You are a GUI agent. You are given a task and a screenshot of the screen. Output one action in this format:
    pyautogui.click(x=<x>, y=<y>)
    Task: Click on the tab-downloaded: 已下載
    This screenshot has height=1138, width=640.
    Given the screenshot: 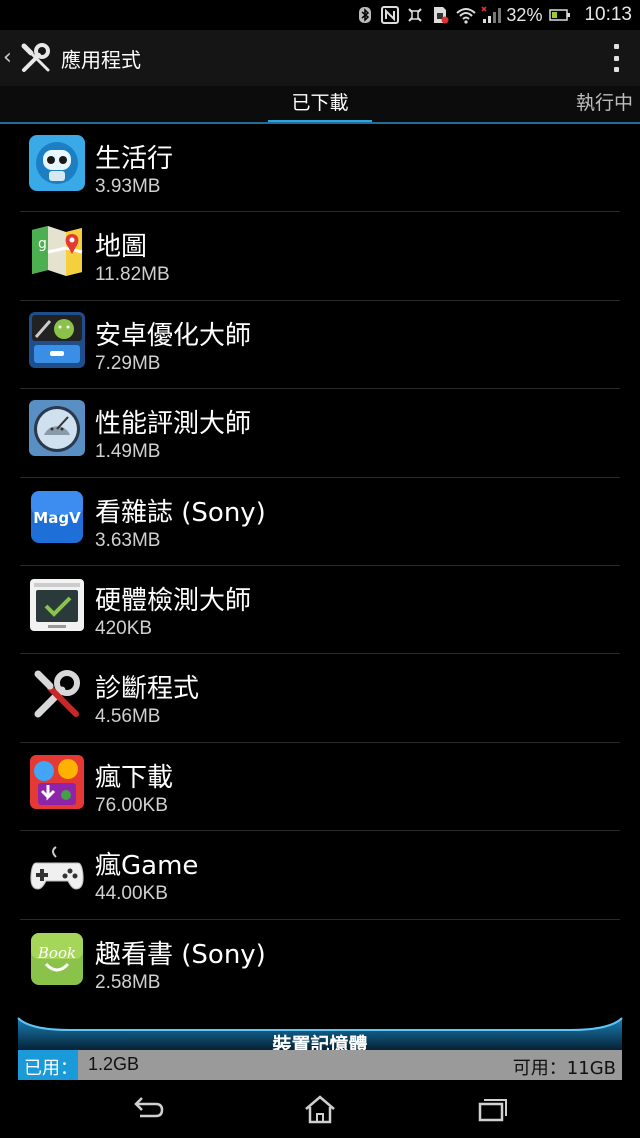 What is the action you would take?
    pyautogui.click(x=320, y=105)
    